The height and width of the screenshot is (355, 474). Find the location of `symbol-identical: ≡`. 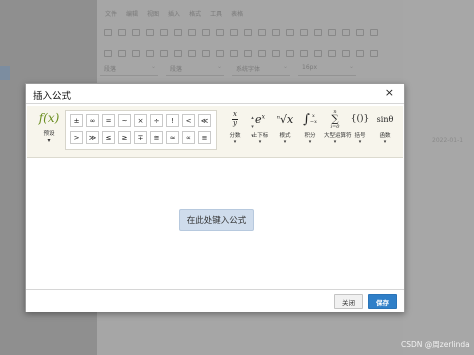

symbol-identical: ≡ is located at coordinates (204, 137).